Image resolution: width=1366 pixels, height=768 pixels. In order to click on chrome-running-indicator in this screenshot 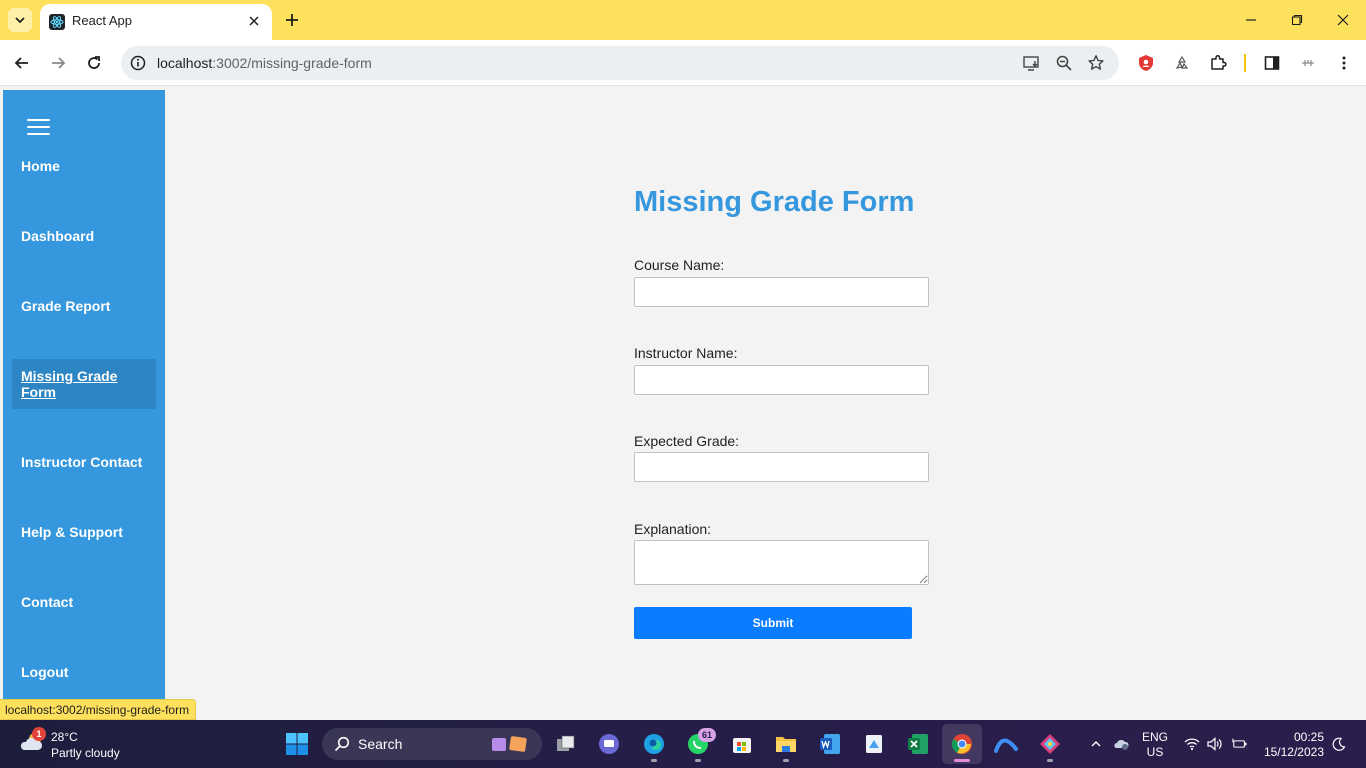, I will do `click(962, 760)`.